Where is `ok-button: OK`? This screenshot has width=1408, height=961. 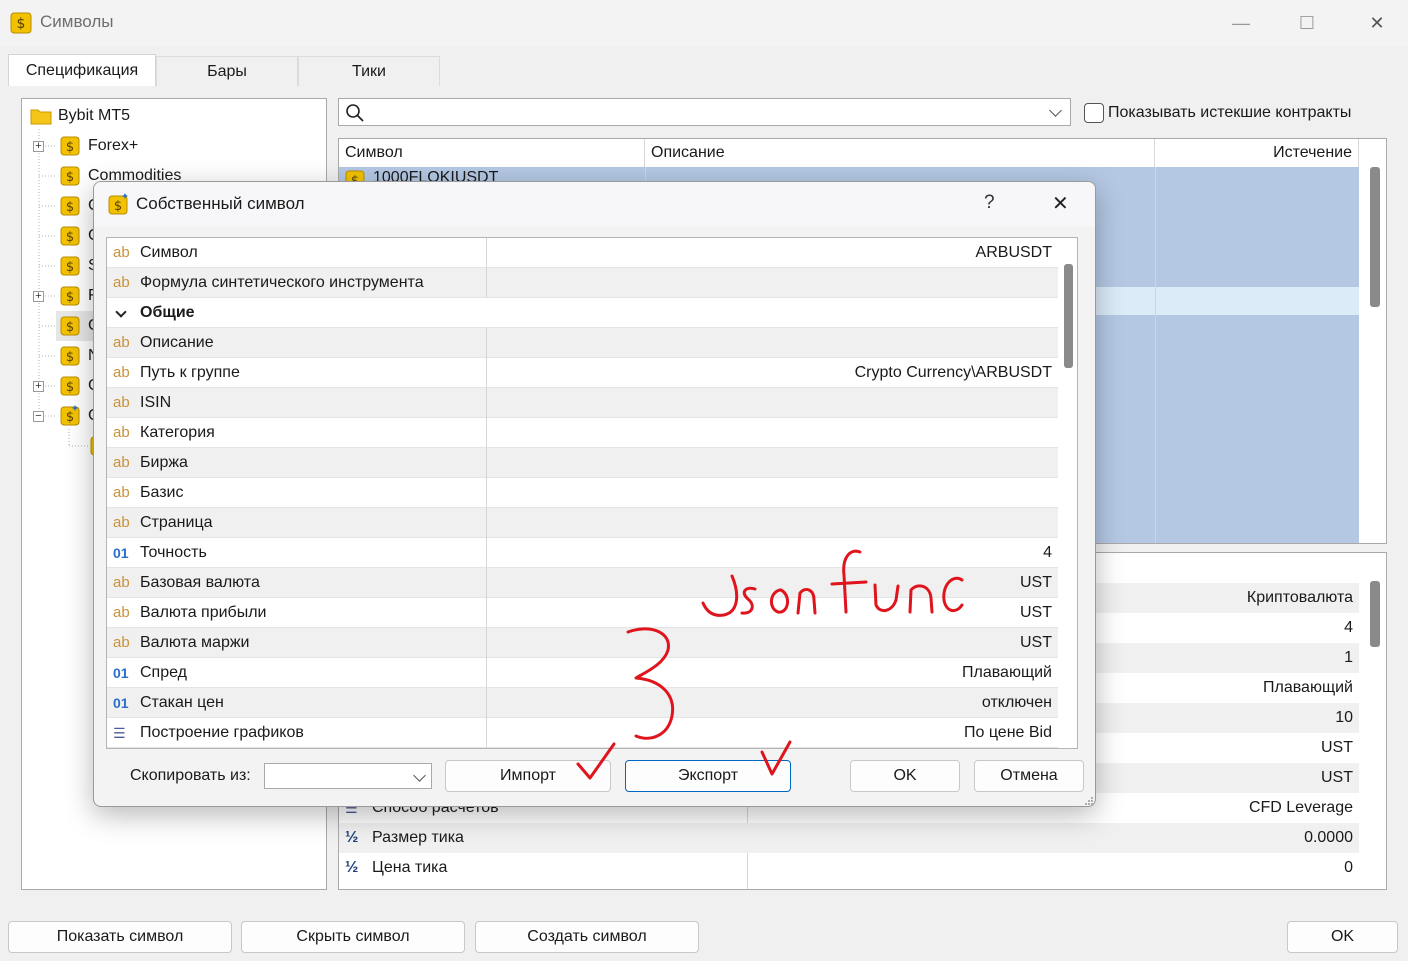
ok-button: OK is located at coordinates (1342, 937).